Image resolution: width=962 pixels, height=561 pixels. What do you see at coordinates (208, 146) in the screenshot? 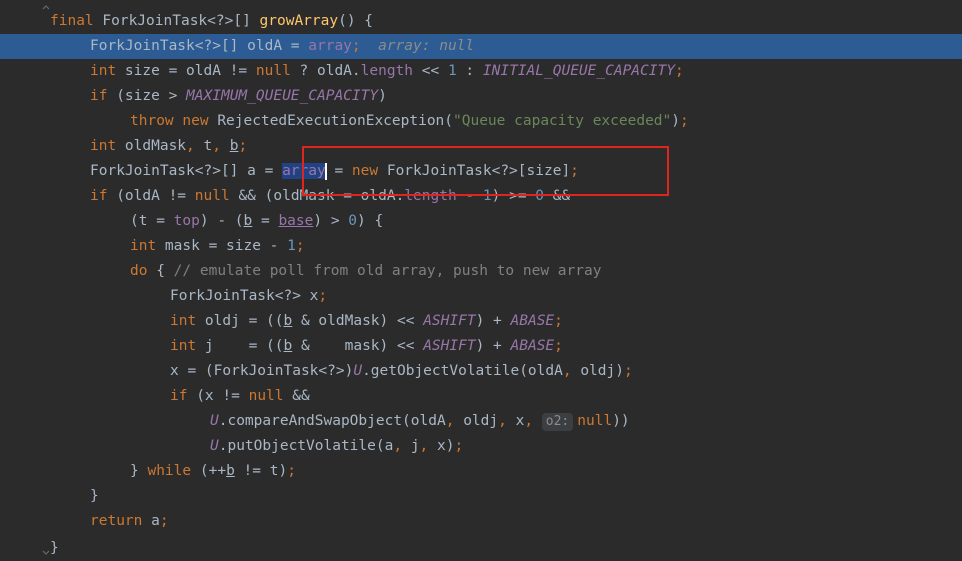
I see `code-token: t` at bounding box center [208, 146].